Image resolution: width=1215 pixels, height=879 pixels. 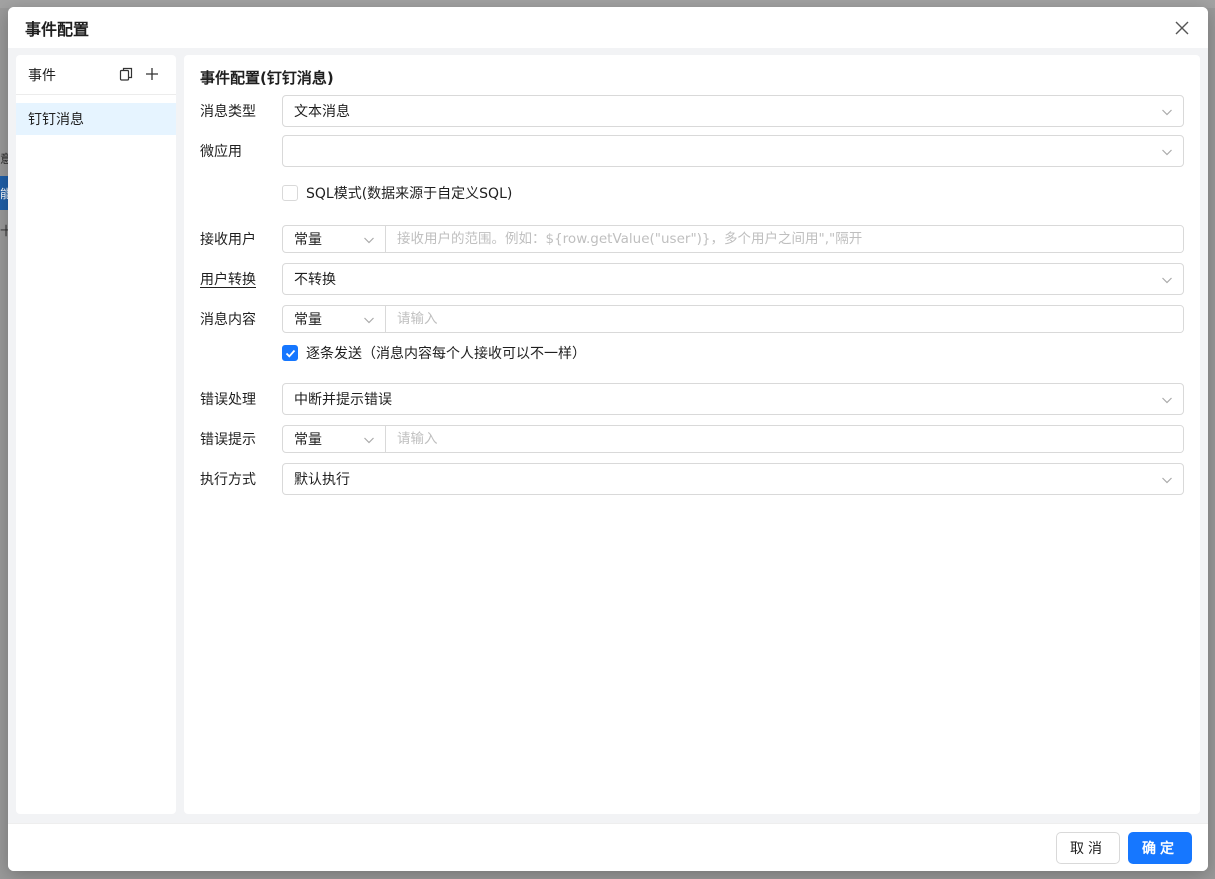 What do you see at coordinates (784, 319) in the screenshot?
I see `msg-content-input` at bounding box center [784, 319].